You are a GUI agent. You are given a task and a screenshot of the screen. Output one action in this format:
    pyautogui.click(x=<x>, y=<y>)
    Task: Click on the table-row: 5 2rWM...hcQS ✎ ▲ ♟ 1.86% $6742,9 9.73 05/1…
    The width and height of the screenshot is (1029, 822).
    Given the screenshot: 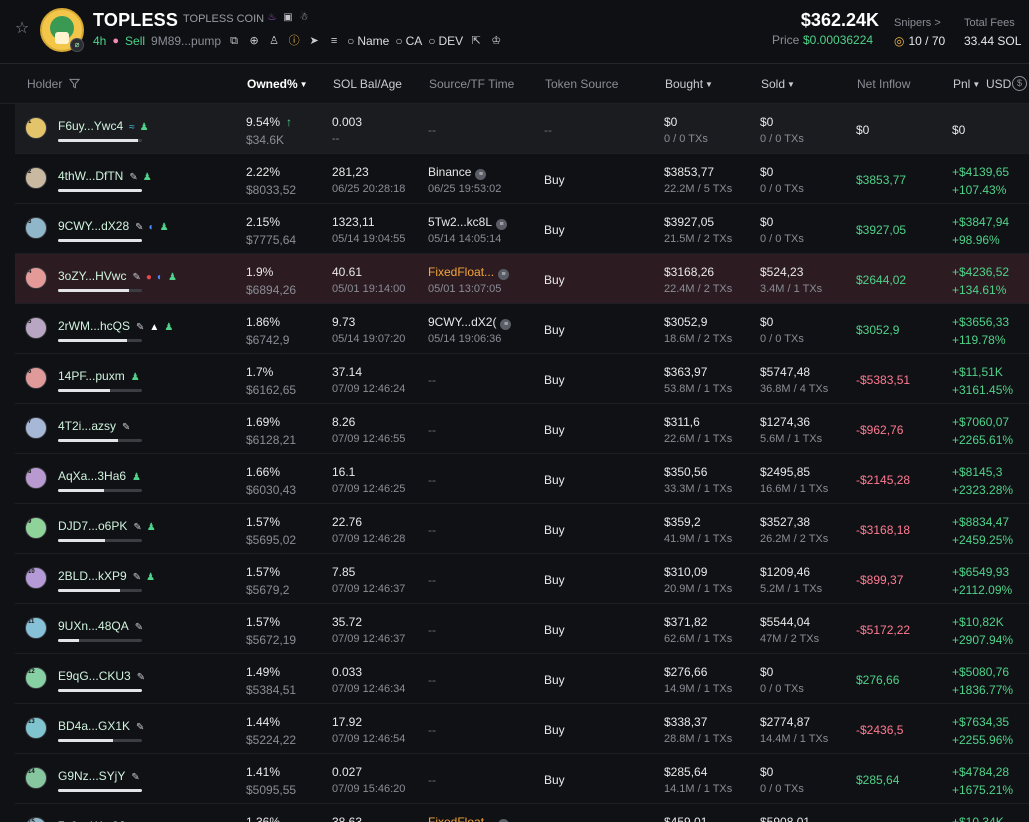 What is the action you would take?
    pyautogui.click(x=522, y=329)
    